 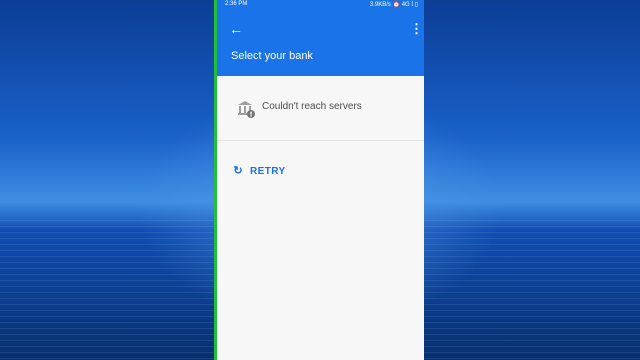 I want to click on status-bar: 2:36 PM 3.9KB/s ⏰ 4G 𝗅 ▯, so click(x=320, y=5).